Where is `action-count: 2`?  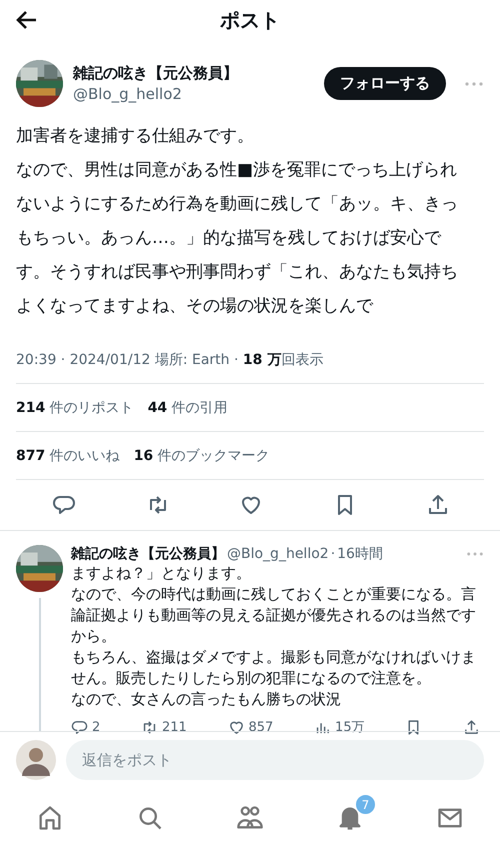
action-count: 2 is located at coordinates (96, 727).